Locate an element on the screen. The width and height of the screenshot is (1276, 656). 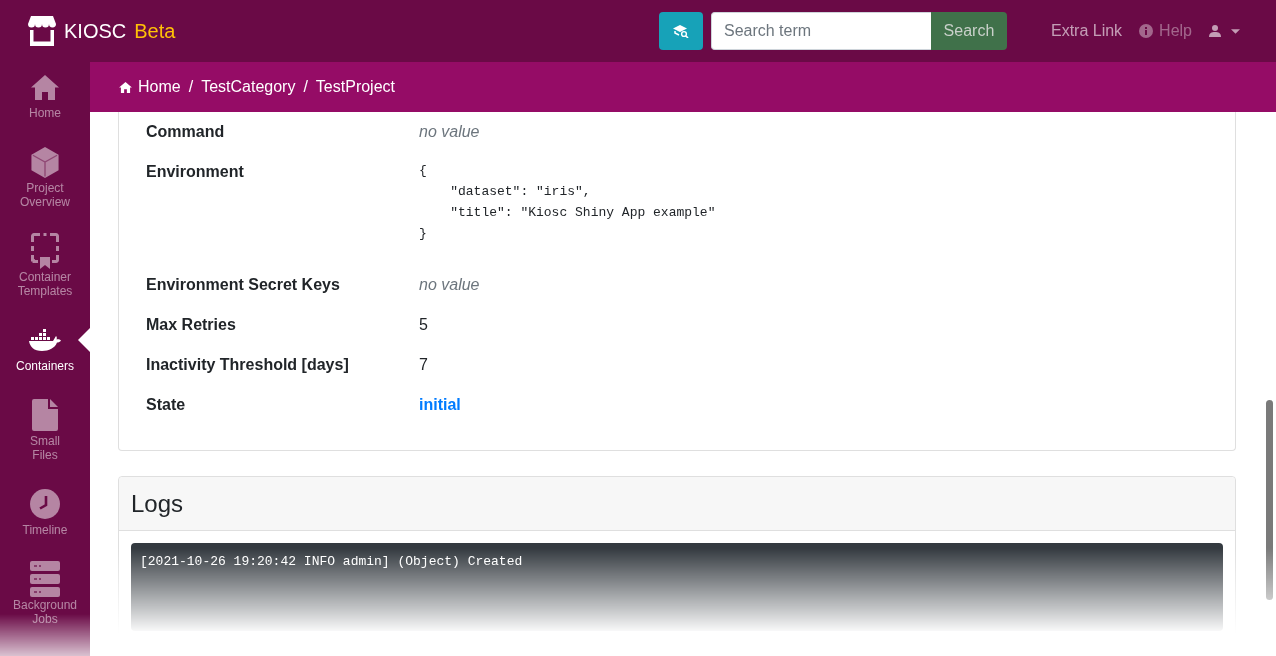
caret-icon is located at coordinates (1235, 31).